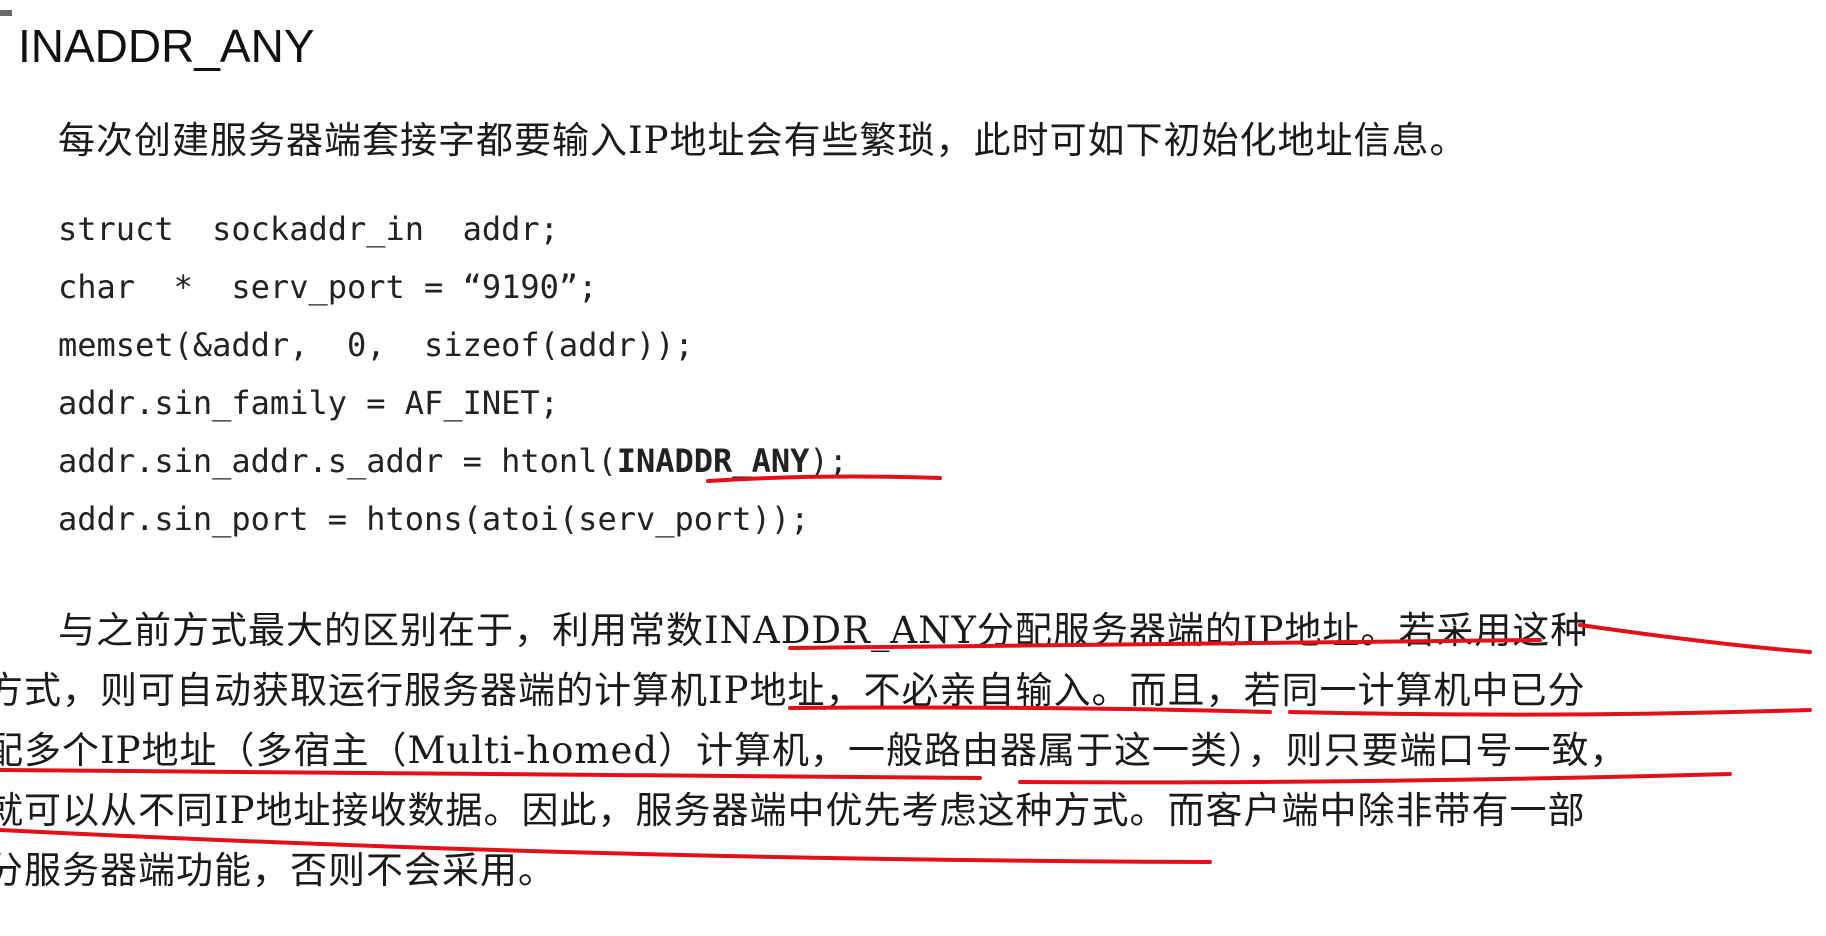  I want to click on code-text: addr.sin_addr.s_addr = htonl(, so click(337, 461).